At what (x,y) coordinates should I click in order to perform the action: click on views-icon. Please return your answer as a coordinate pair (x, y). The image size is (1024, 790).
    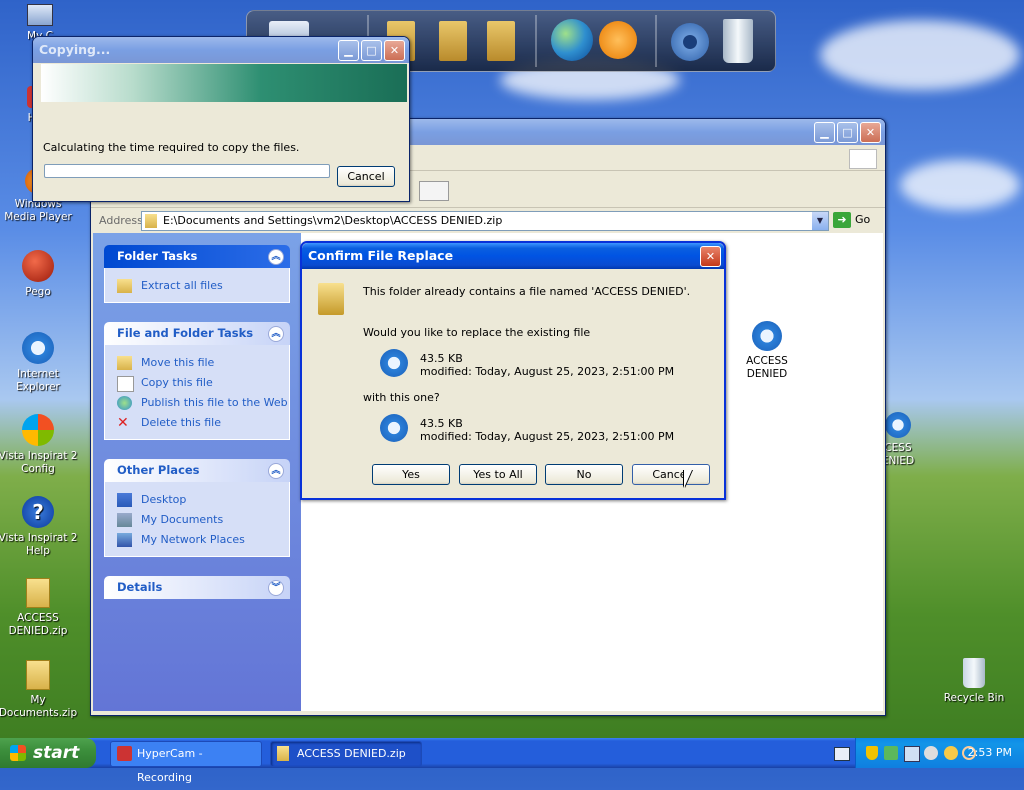
    Looking at the image, I should click on (434, 191).